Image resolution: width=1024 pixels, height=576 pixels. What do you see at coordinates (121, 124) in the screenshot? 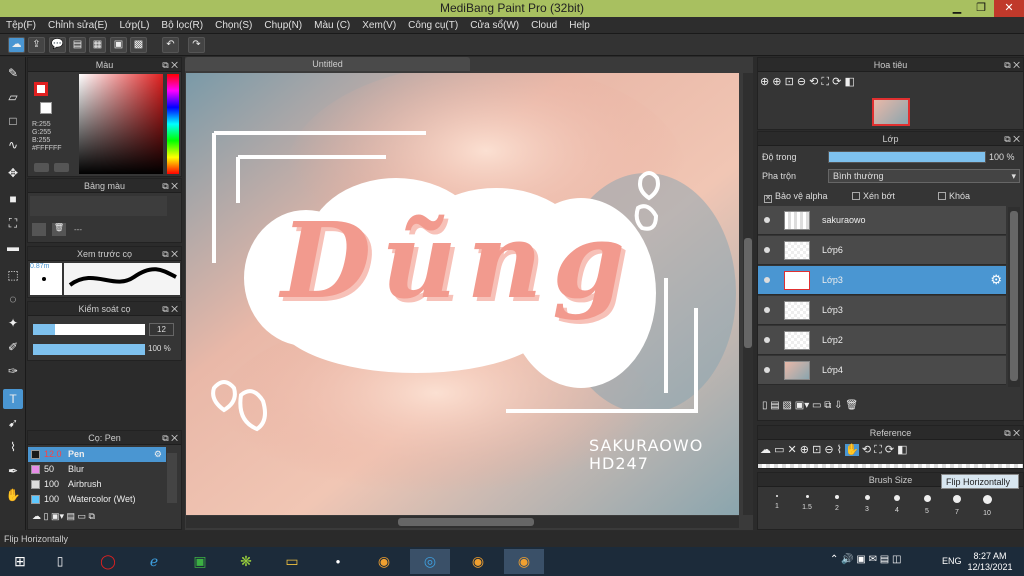
I see `color-picker-field` at bounding box center [121, 124].